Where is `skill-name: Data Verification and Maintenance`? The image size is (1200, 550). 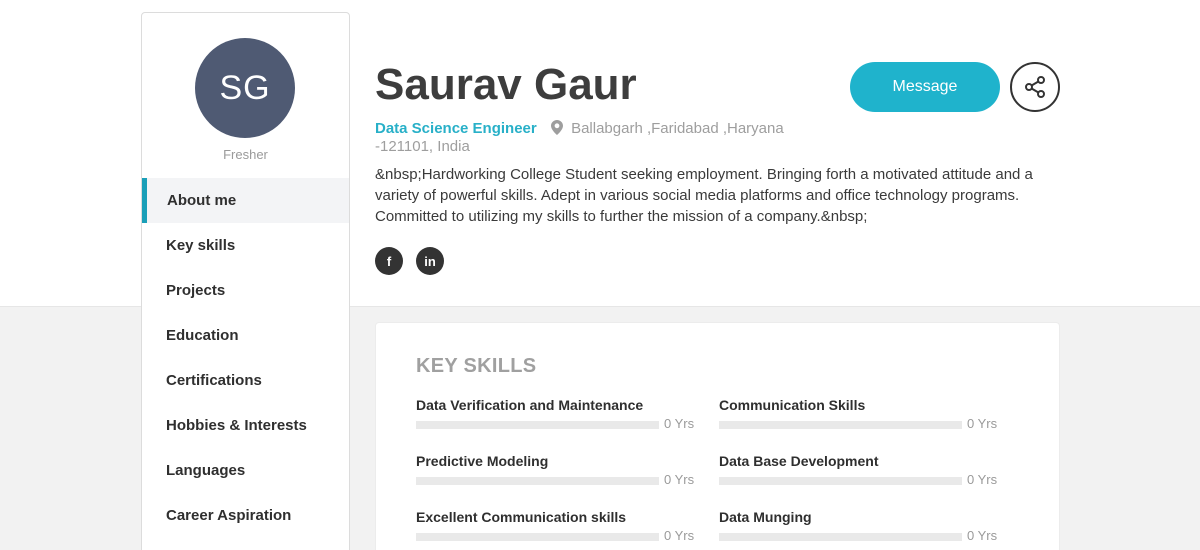
skill-name: Data Verification and Maintenance is located at coordinates (530, 405).